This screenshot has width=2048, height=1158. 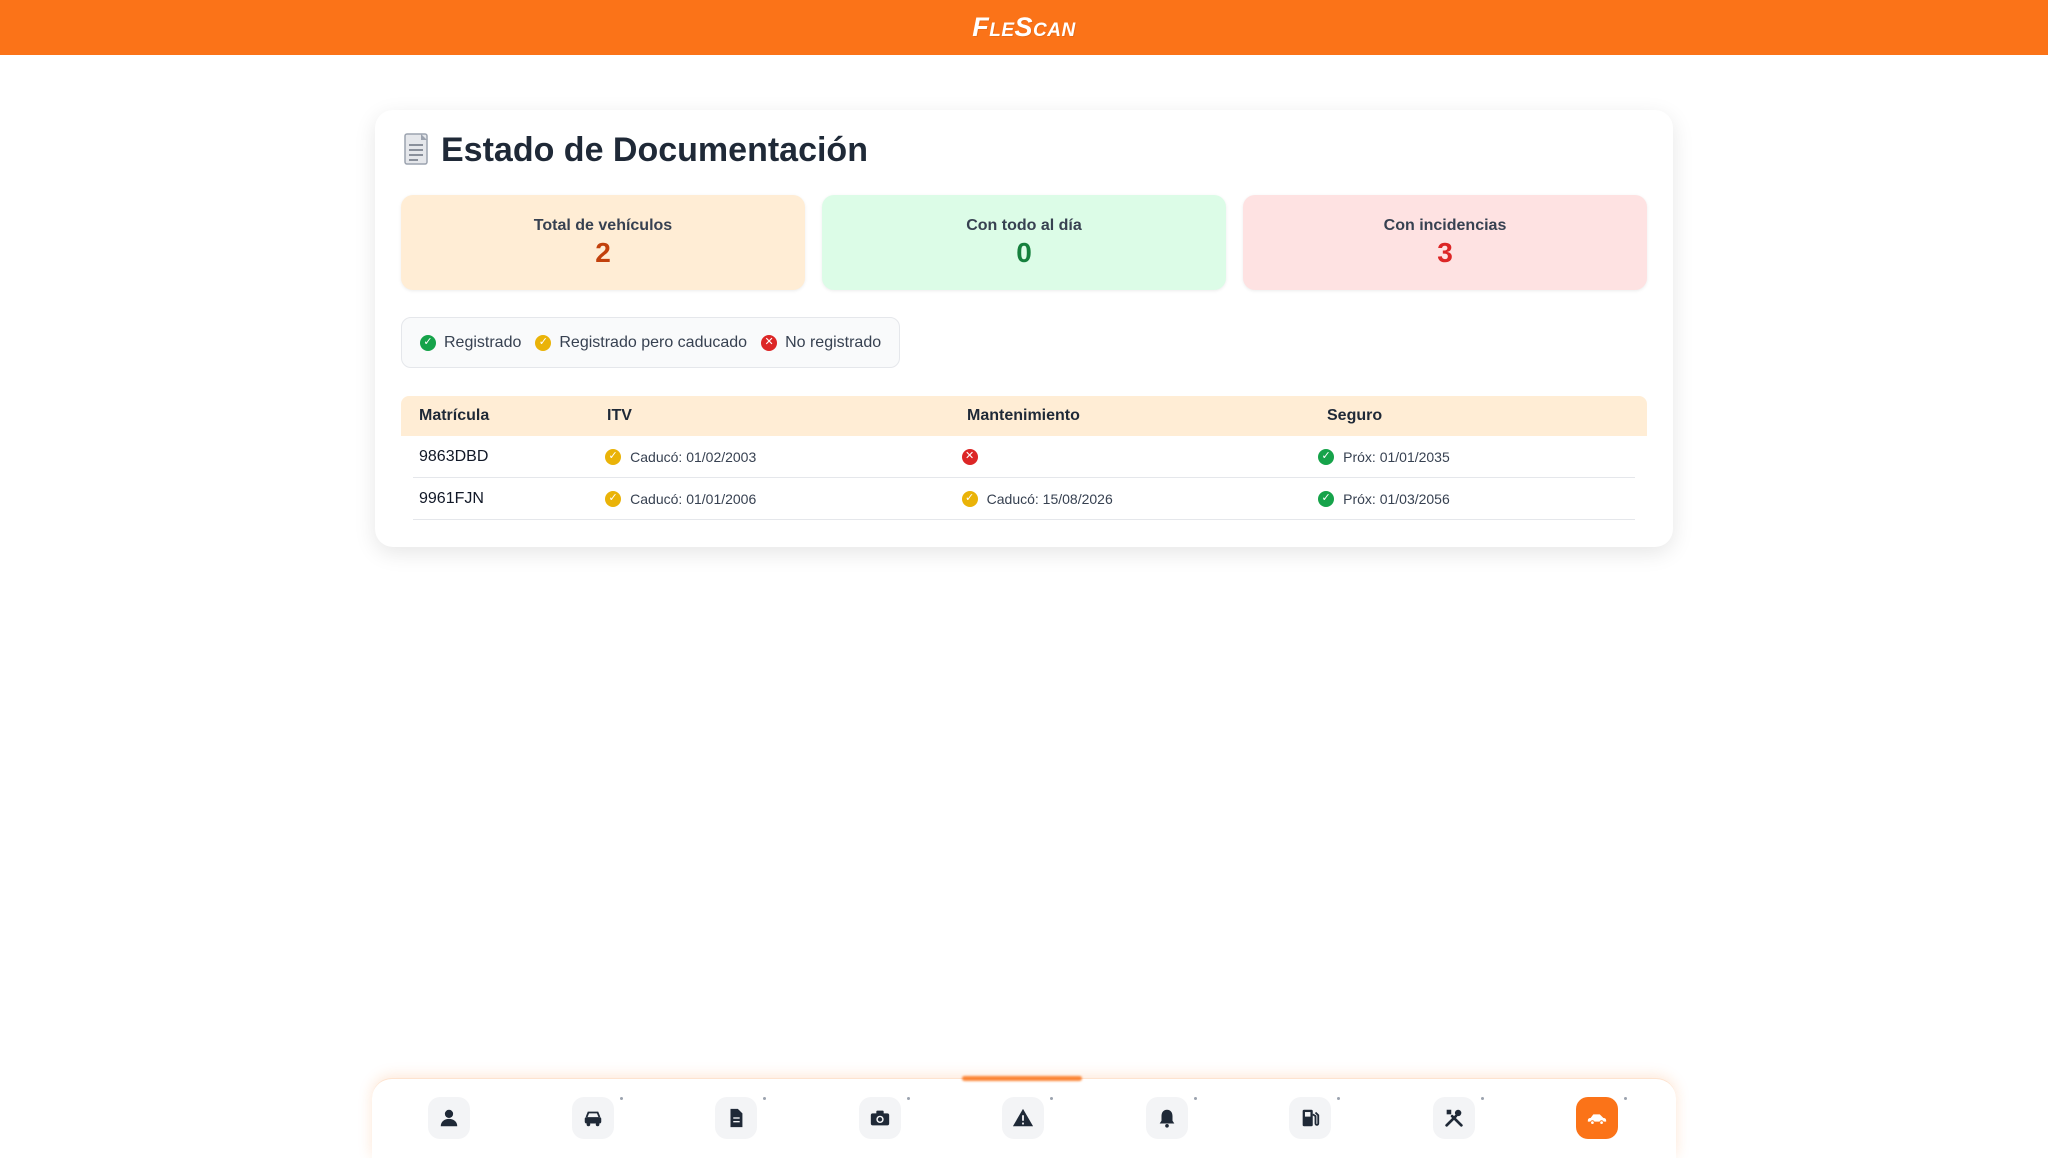 I want to click on itv-cell: ✓ Caducó: 01/02/2003, so click(x=783, y=456).